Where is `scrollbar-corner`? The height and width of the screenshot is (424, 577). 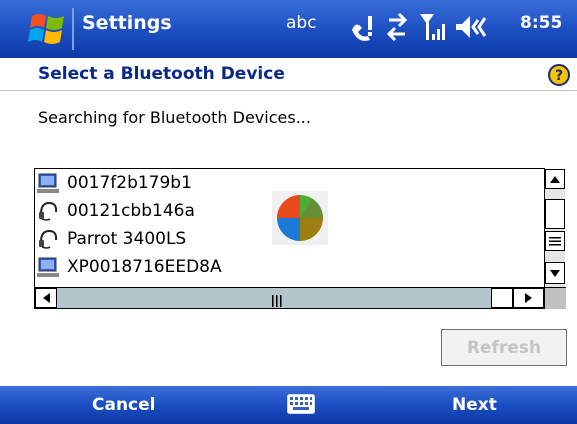
scrollbar-corner is located at coordinates (555, 298).